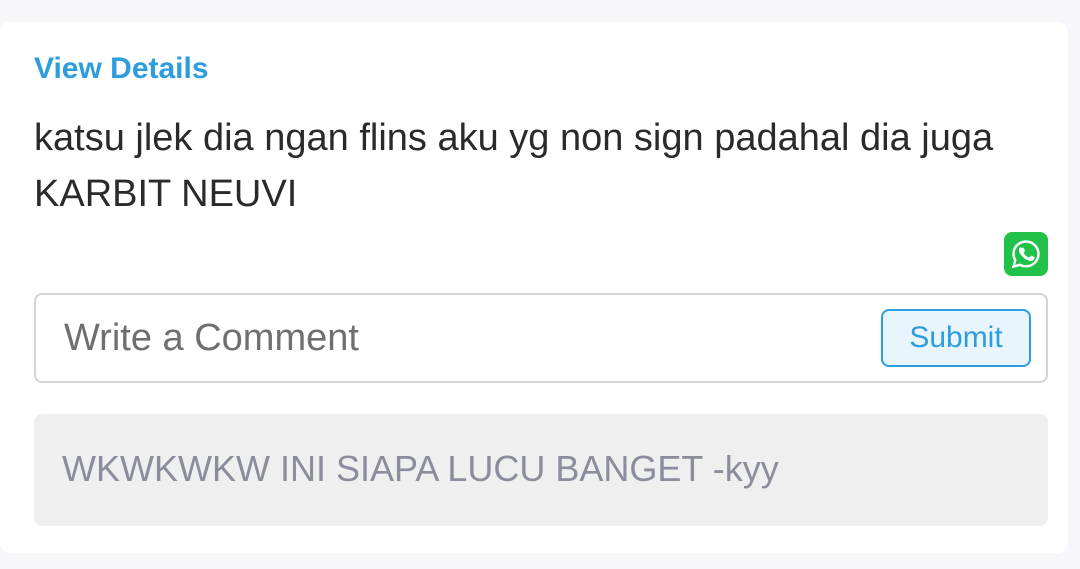  I want to click on whatsapp-share-button, so click(1026, 254).